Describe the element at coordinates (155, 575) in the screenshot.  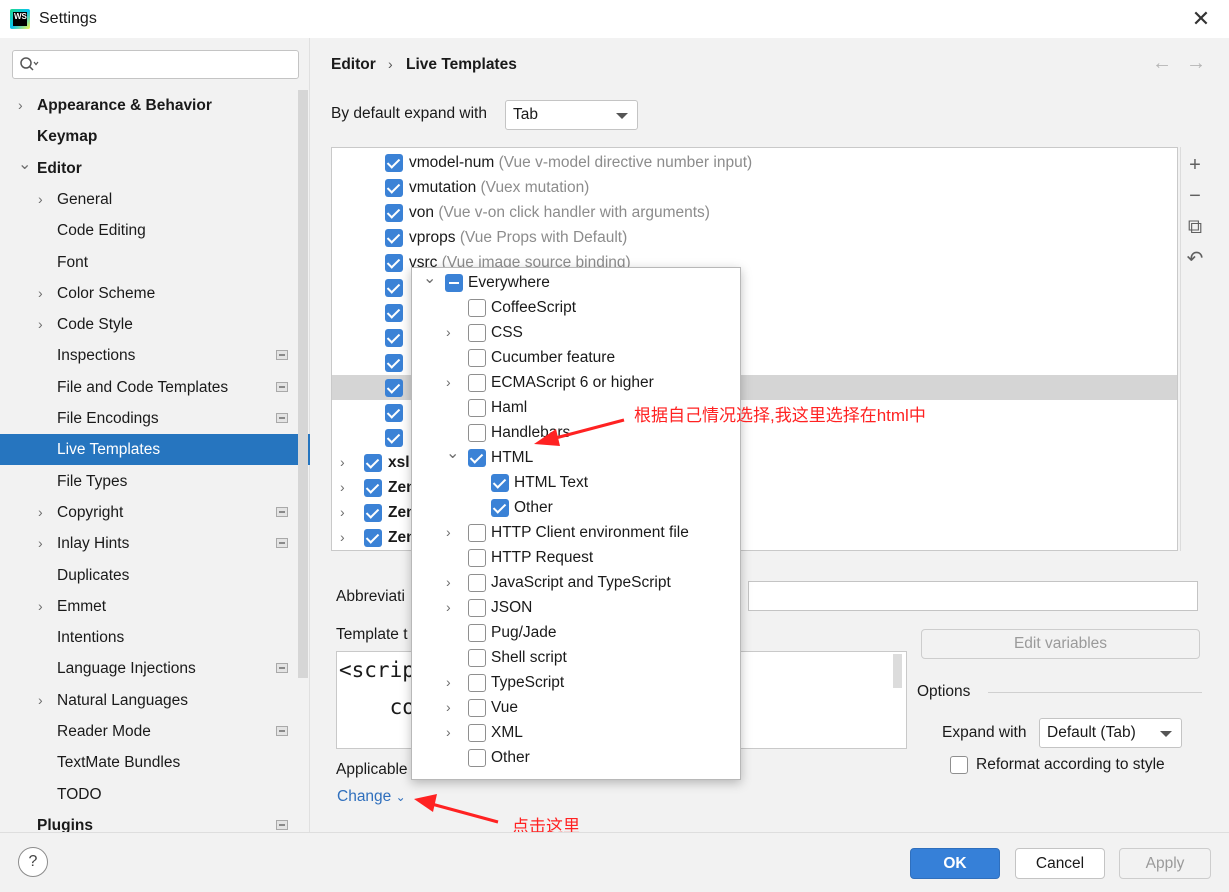
I see `sidebar-item: Duplicates` at that location.